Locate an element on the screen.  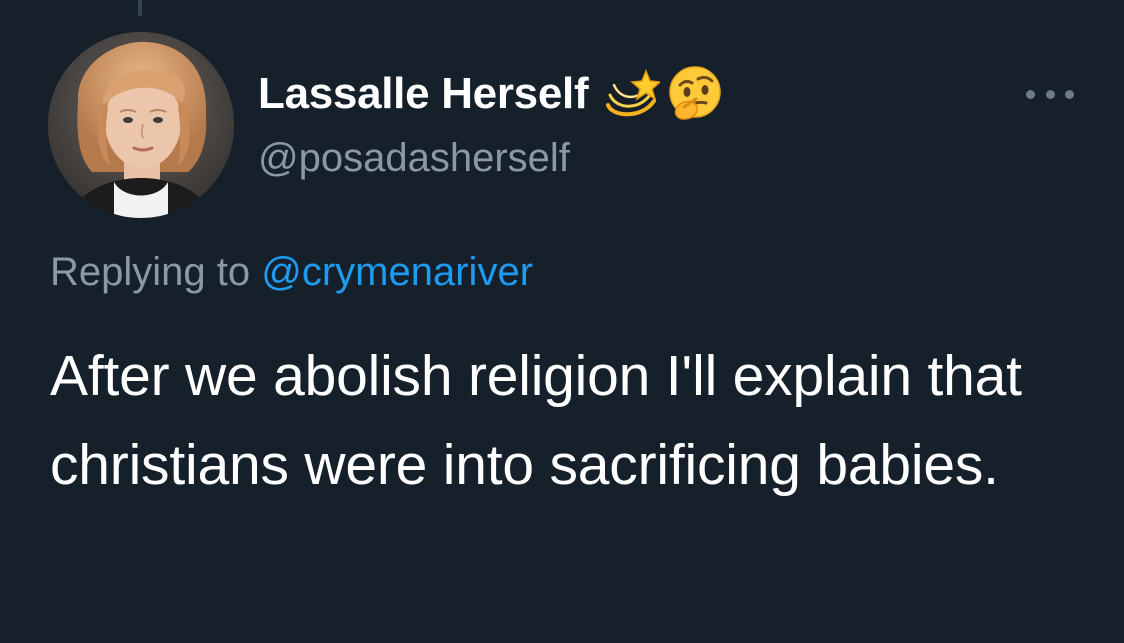
reply-mention-link: @crymenariver is located at coordinates (397, 272).